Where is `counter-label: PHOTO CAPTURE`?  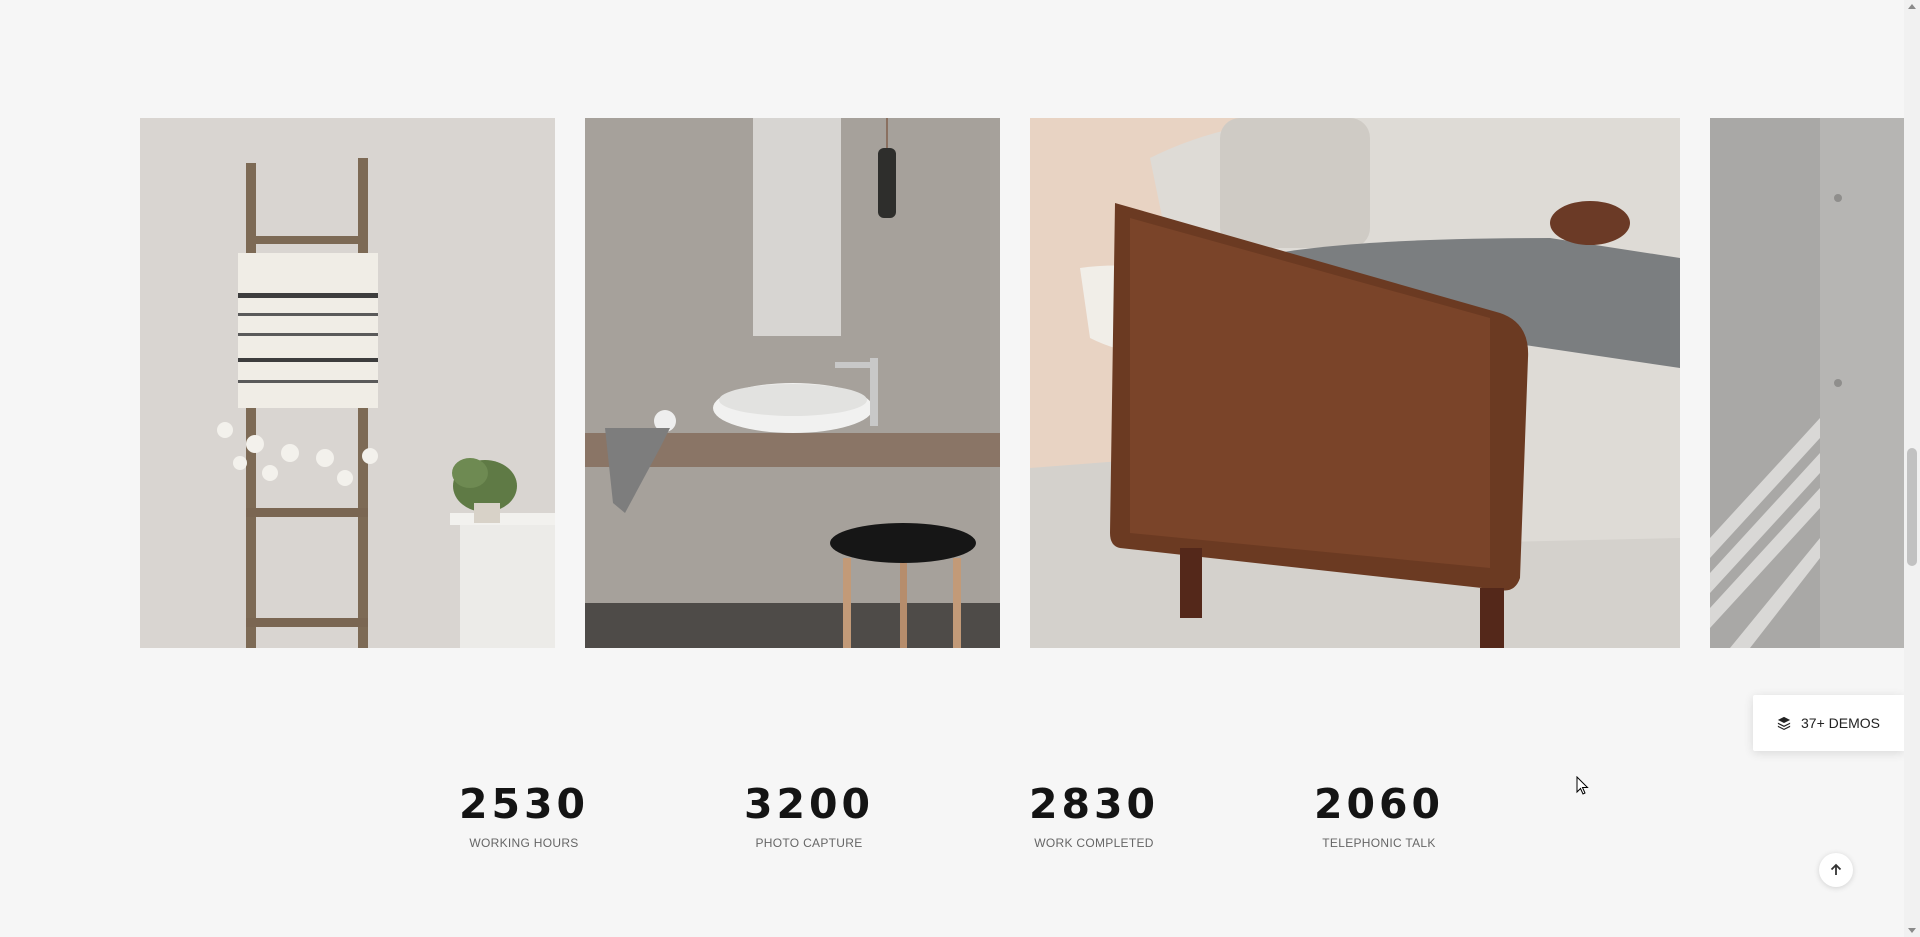
counter-label: PHOTO CAPTURE is located at coordinates (809, 843).